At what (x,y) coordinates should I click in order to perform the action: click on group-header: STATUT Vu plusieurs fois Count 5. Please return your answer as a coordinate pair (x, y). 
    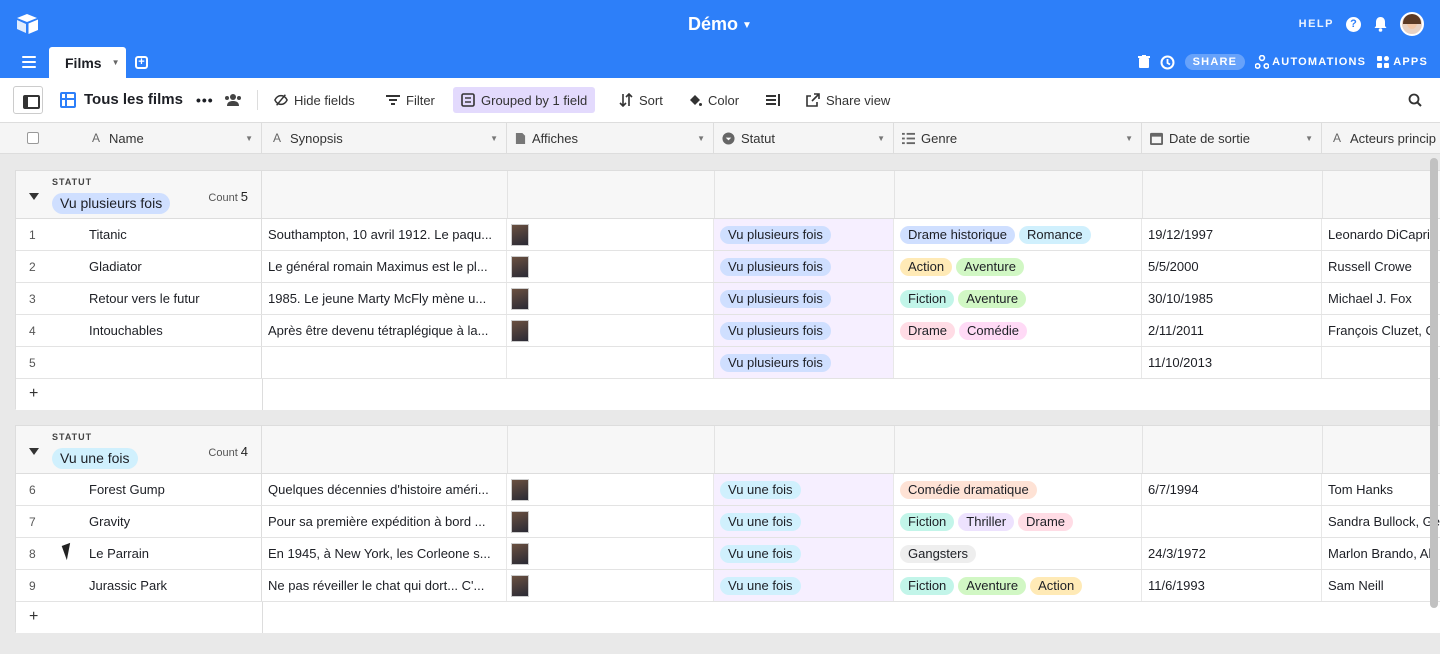
    Looking at the image, I should click on (728, 195).